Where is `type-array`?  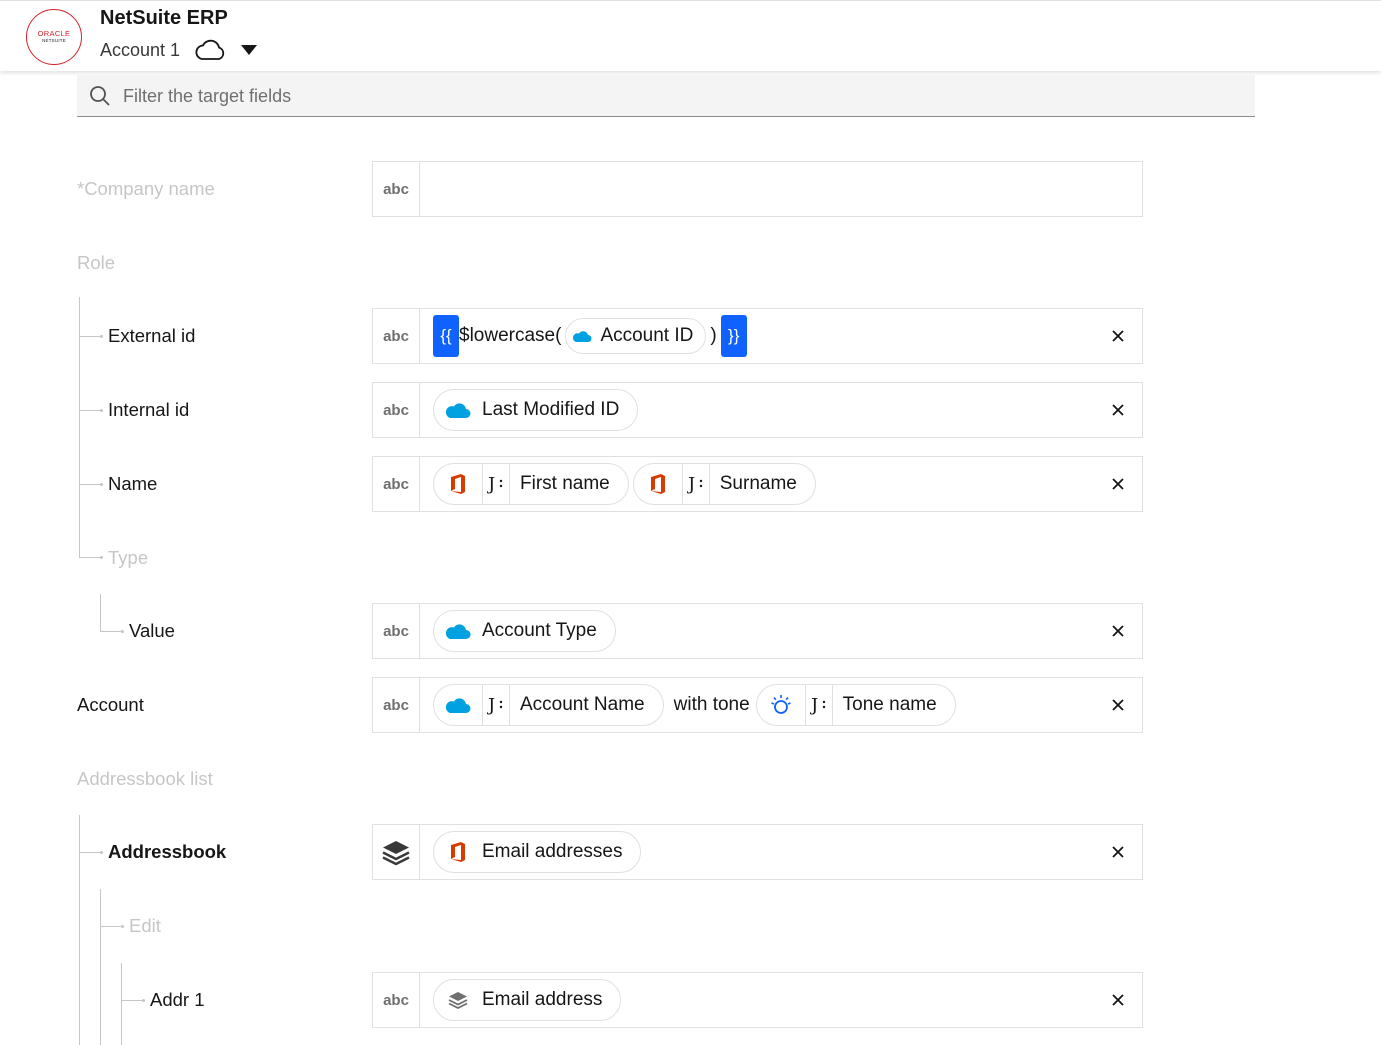
type-array is located at coordinates (396, 852).